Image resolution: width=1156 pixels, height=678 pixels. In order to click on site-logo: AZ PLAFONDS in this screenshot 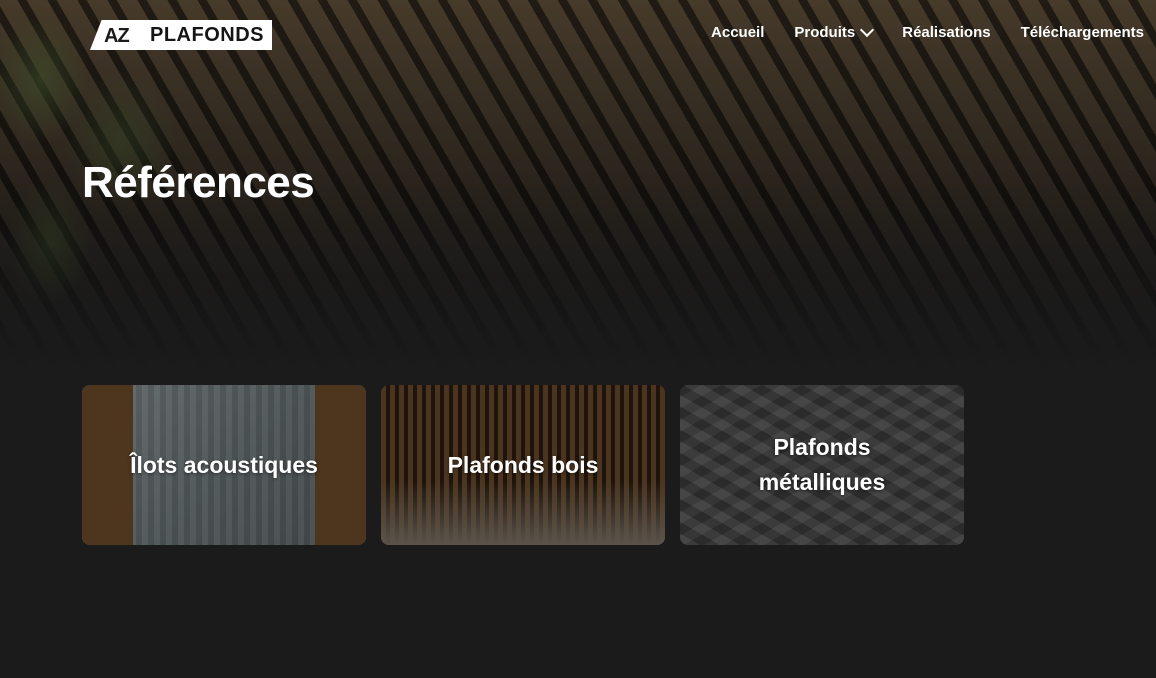, I will do `click(181, 35)`.